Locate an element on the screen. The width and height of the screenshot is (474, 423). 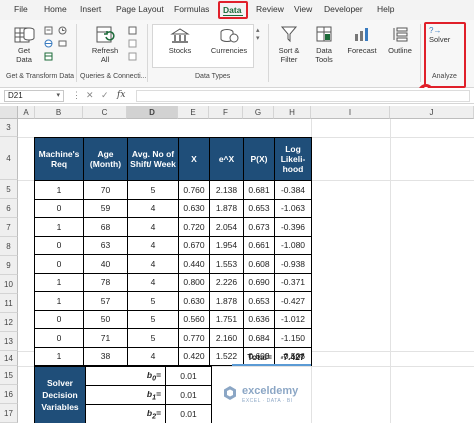
name-box: D21 ▾ is located at coordinates (34, 96).